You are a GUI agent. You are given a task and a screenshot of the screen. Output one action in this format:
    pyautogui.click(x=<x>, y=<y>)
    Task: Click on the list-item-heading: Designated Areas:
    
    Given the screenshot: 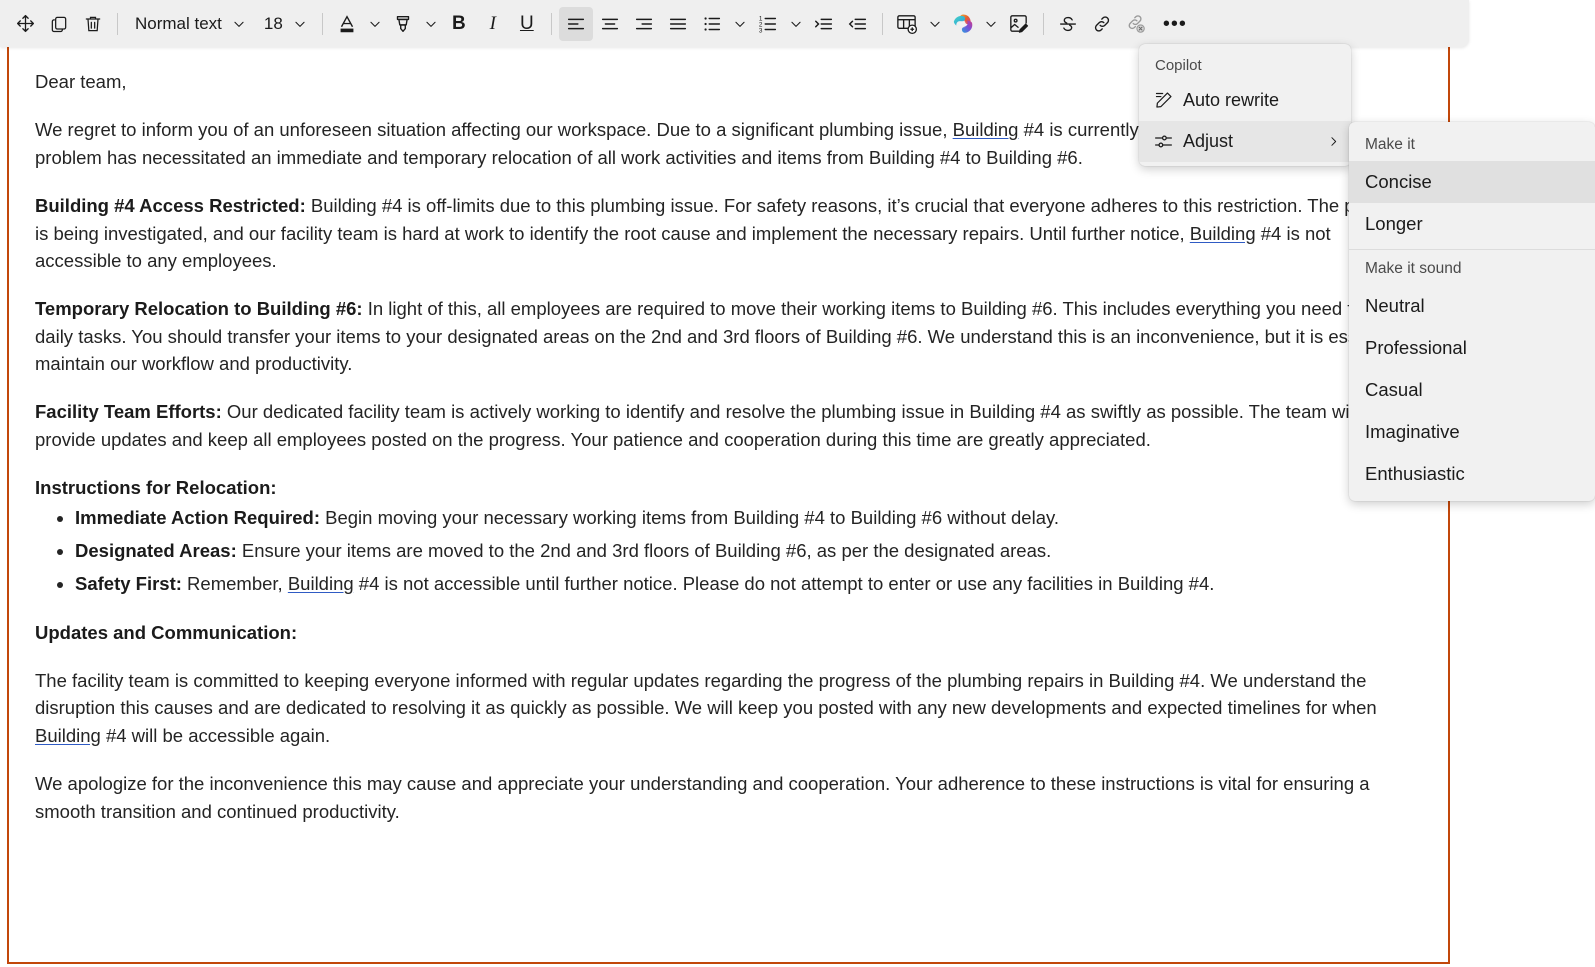 What is the action you would take?
    pyautogui.click(x=156, y=550)
    